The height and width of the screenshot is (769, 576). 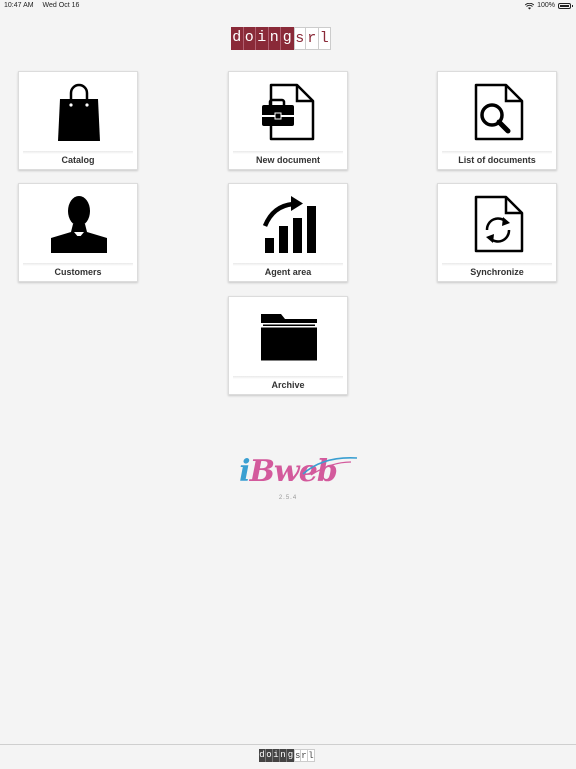 What do you see at coordinates (330, 466) in the screenshot?
I see `swoosh-icon` at bounding box center [330, 466].